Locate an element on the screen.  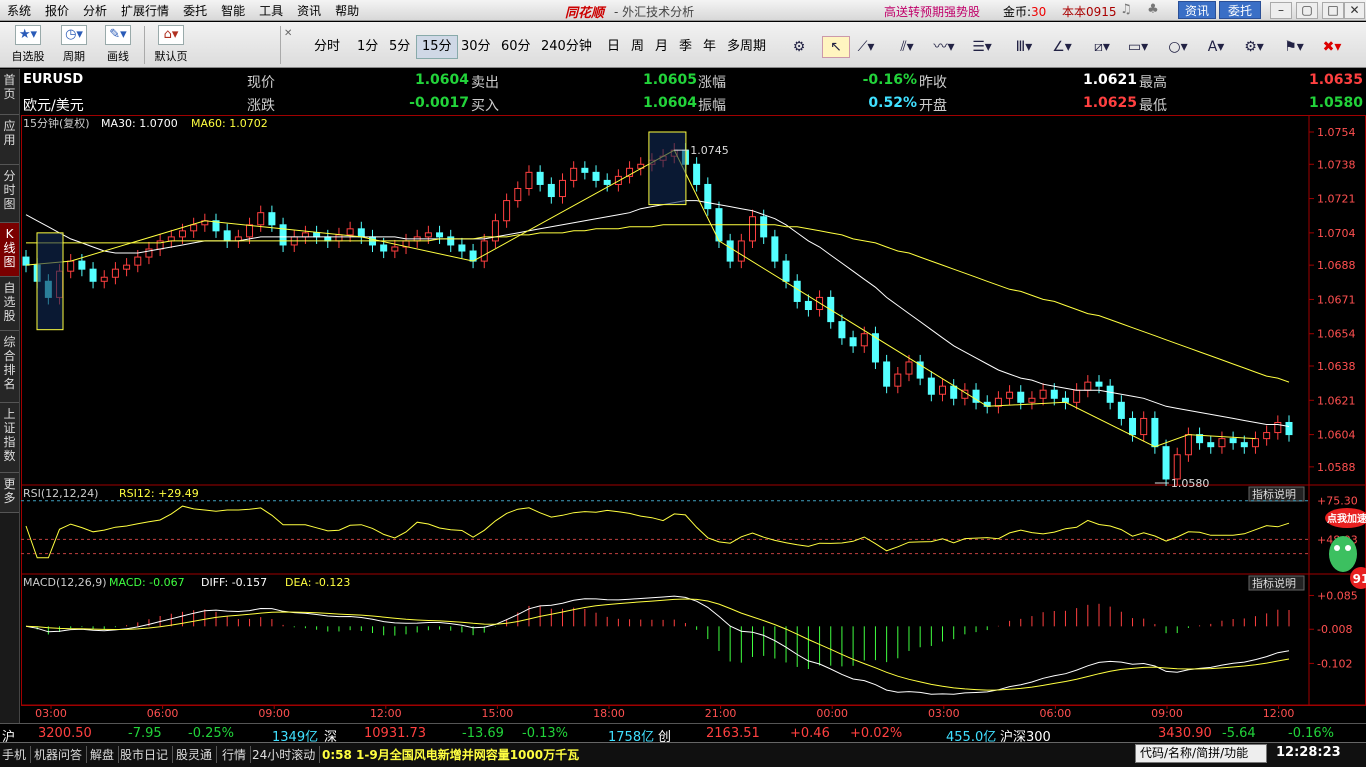
menu-smart: 智能 is located at coordinates (233, 10).